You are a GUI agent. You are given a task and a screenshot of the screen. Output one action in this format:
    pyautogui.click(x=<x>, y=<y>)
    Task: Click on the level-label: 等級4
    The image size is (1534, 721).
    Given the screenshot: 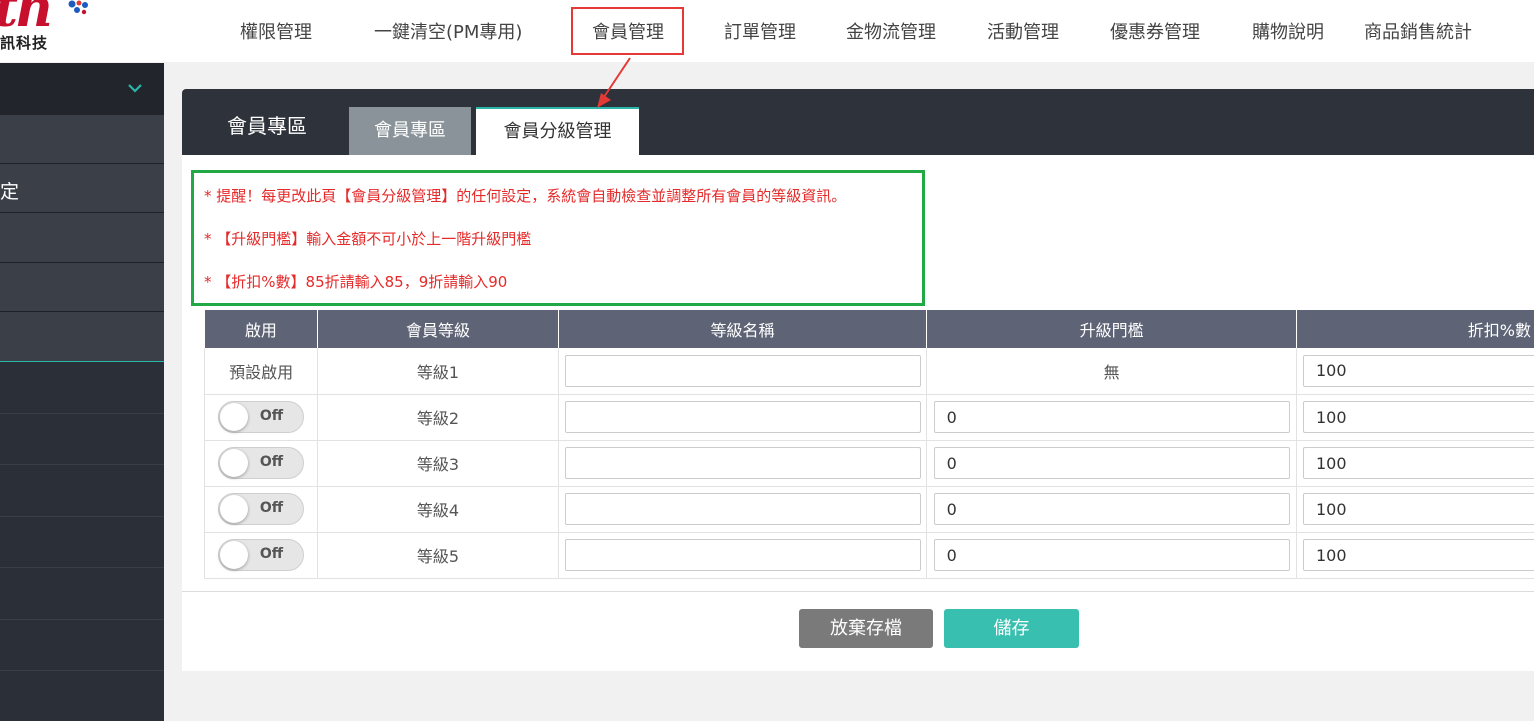 What is the action you would take?
    pyautogui.click(x=438, y=509)
    